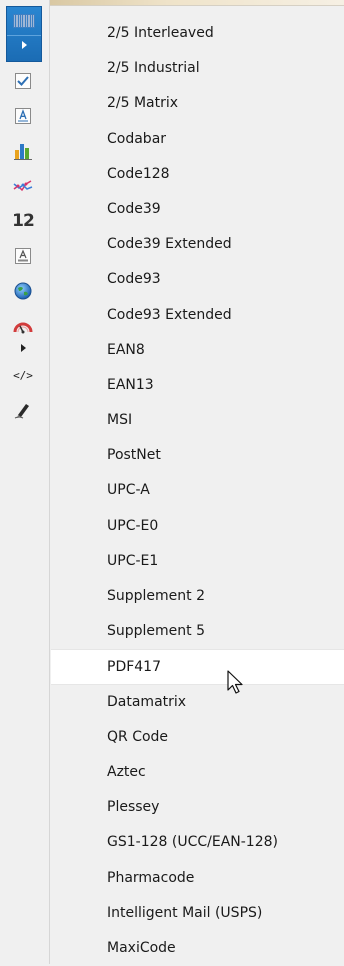 The width and height of the screenshot is (344, 966). I want to click on menu-item-supplement-2: Supplement 2, so click(197, 596).